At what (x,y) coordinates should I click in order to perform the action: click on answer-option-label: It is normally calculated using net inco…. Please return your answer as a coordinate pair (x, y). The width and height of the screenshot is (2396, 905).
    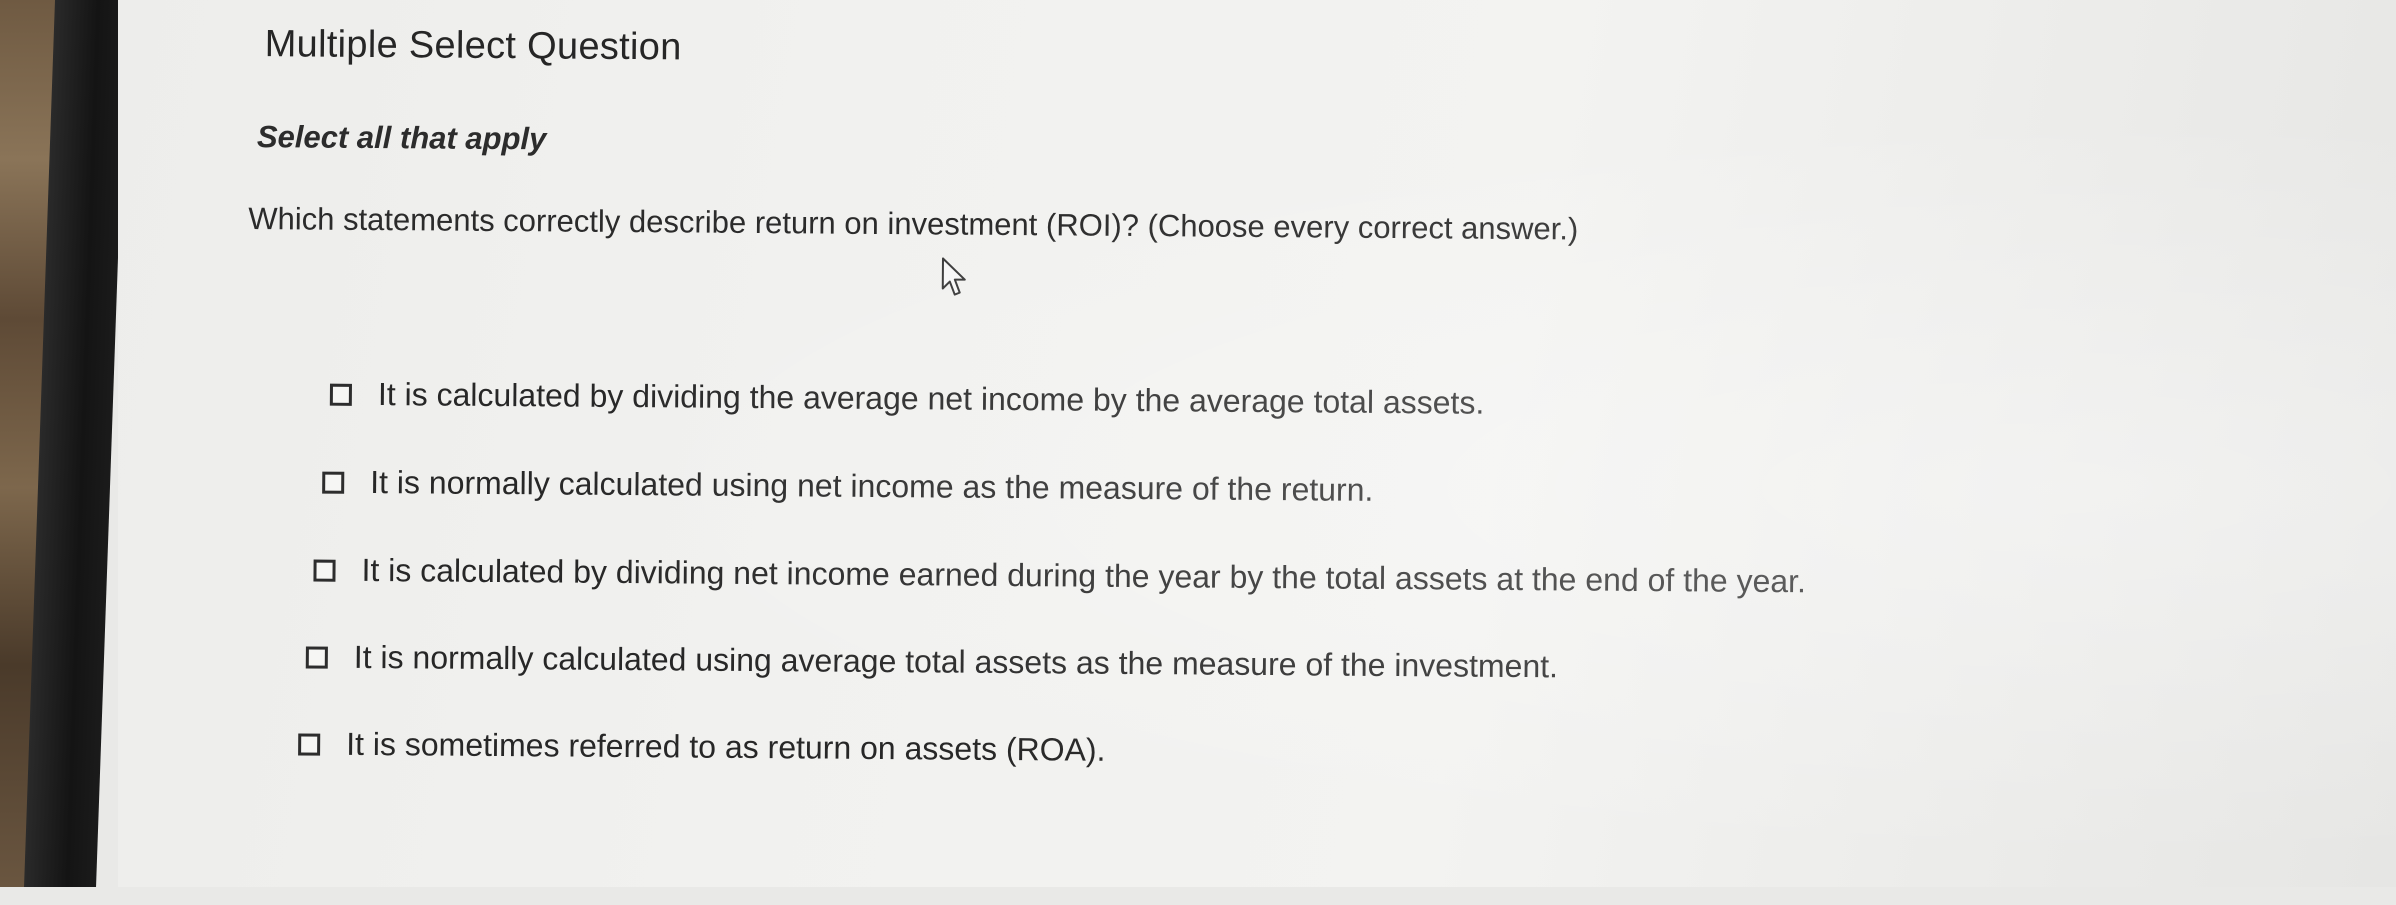
    Looking at the image, I should click on (872, 485).